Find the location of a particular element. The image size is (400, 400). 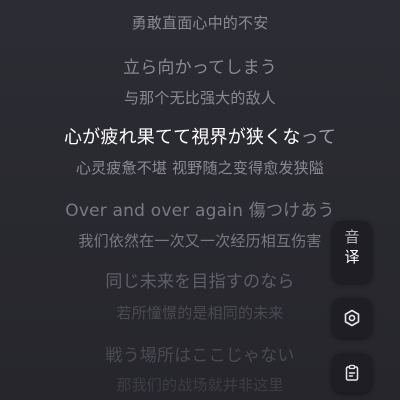

lyric-line-current: 心が疲れ果てて視界が狭くなって is located at coordinates (200, 136).